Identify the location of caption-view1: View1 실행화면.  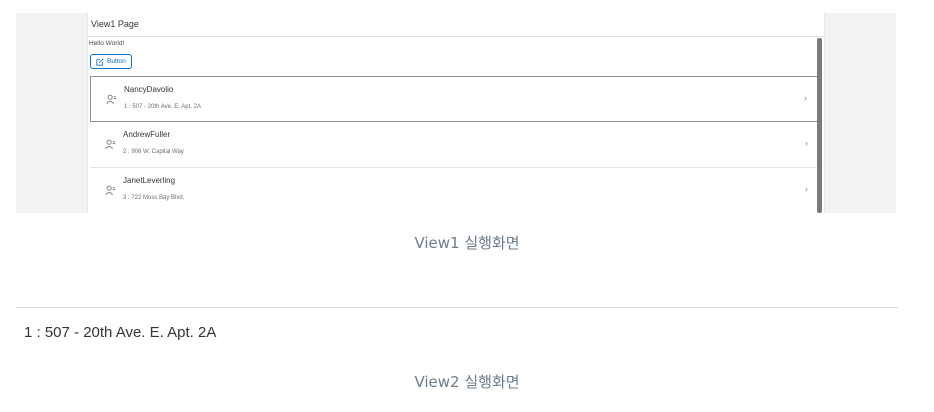
(467, 243).